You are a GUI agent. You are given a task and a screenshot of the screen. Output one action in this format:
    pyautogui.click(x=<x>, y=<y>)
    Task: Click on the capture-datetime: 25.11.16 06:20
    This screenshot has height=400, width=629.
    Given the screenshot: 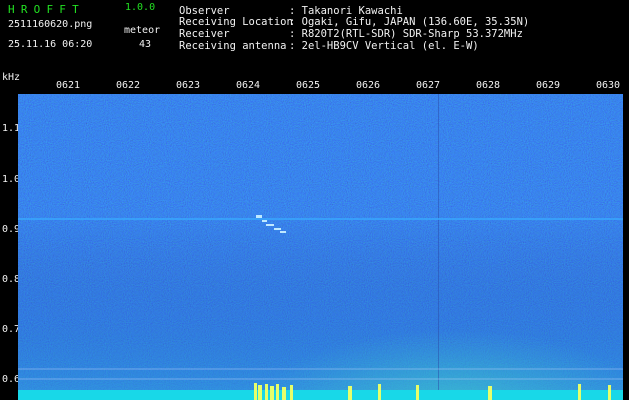 What is the action you would take?
    pyautogui.click(x=50, y=44)
    